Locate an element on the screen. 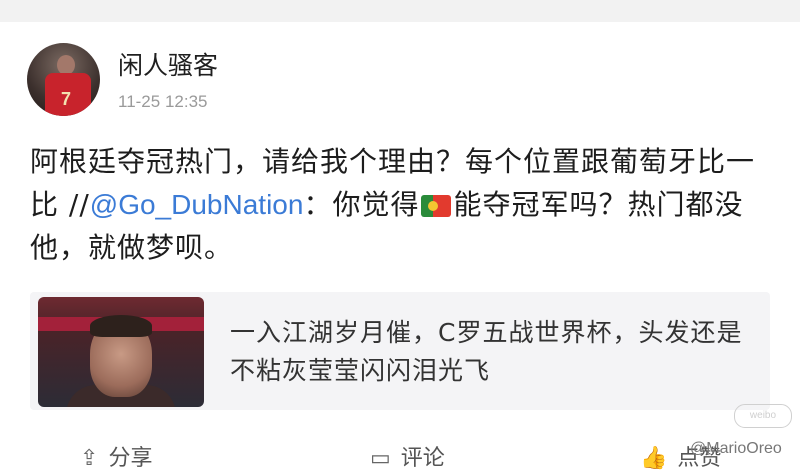  post-text-part2: ：你觉得 is located at coordinates (361, 204).